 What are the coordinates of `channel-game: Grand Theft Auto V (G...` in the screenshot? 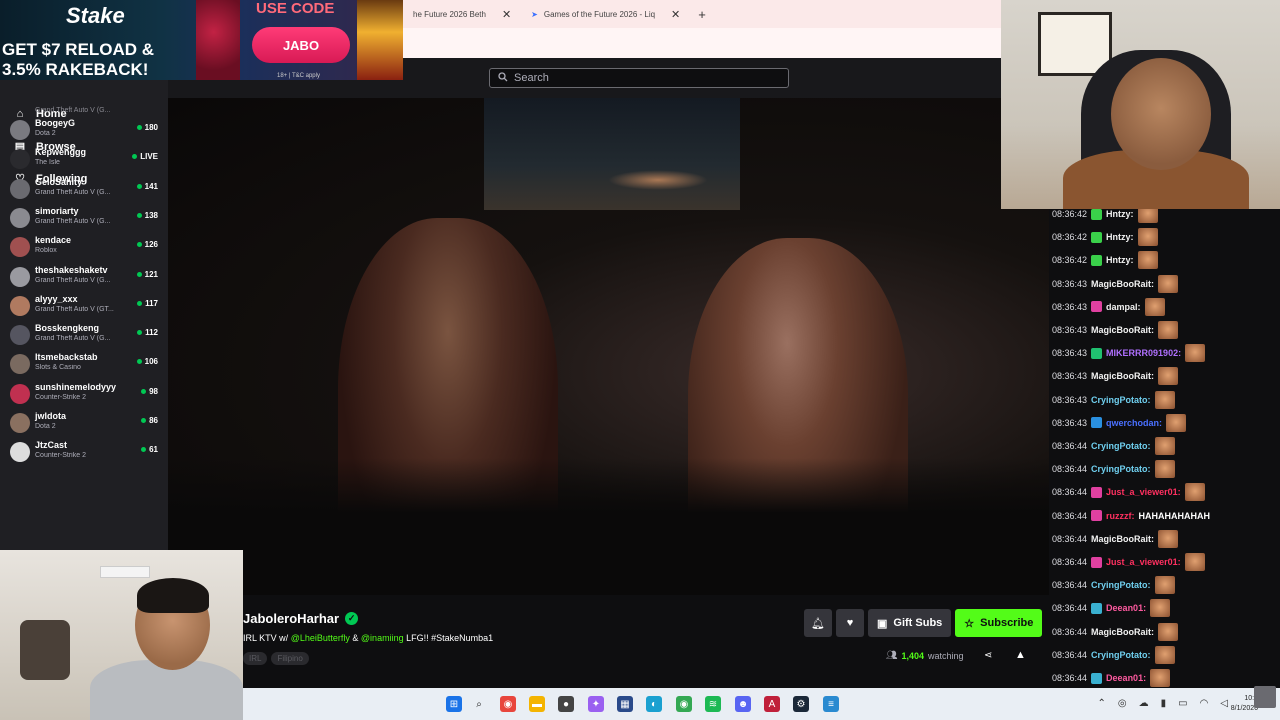 It's located at (73, 339).